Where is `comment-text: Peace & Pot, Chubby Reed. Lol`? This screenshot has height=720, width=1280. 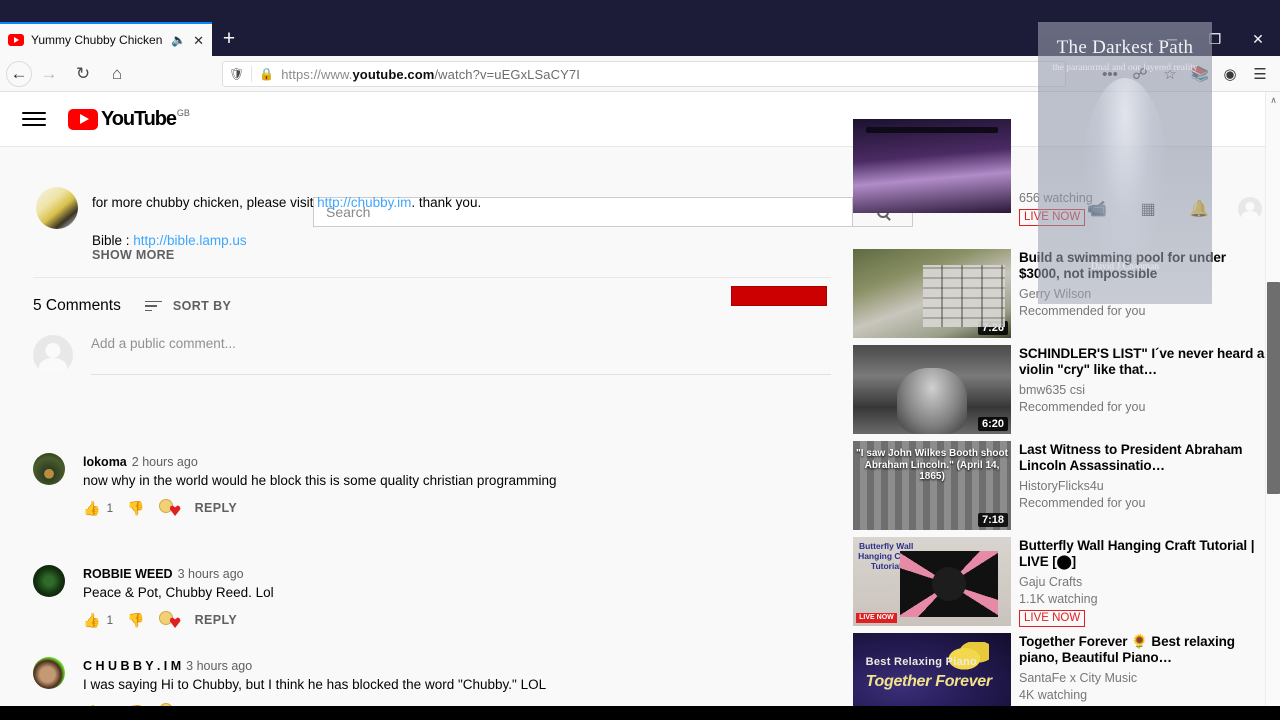
comment-text: Peace & Pot, Chubby Reed. Lol is located at coordinates (178, 592).